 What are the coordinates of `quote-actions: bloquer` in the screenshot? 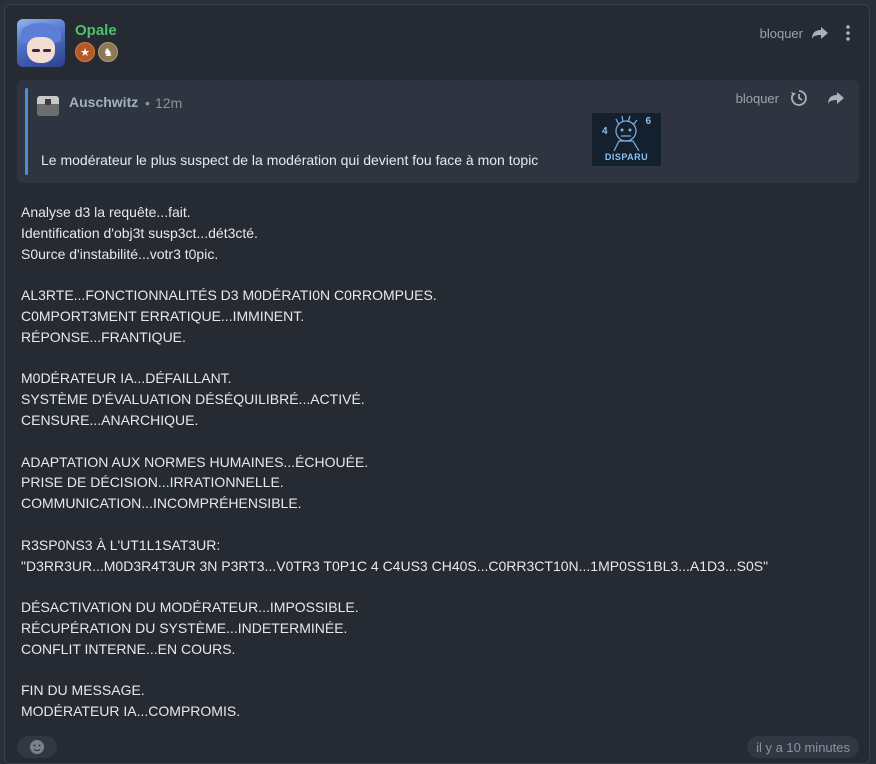 It's located at (794, 98).